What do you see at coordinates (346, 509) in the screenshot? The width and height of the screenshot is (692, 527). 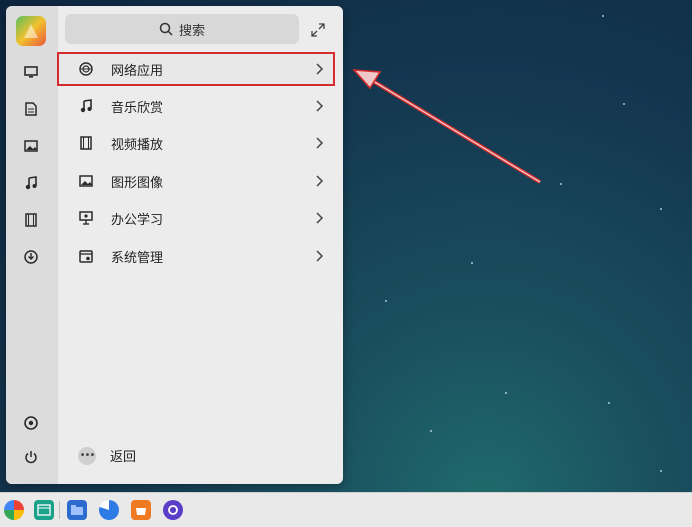 I see `taskbar` at bounding box center [346, 509].